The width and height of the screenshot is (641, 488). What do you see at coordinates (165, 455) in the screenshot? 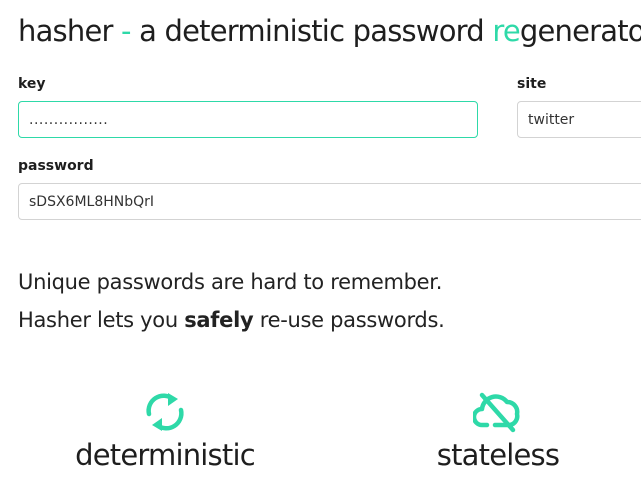
I see `feature-label-deterministic: deterministic` at bounding box center [165, 455].